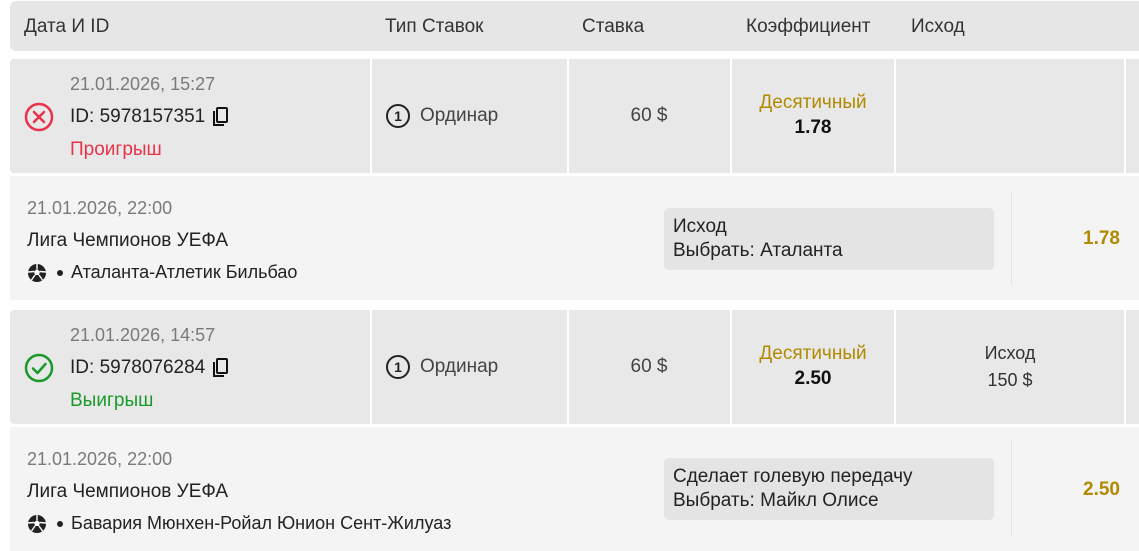  I want to click on selection-pick: Выбрать: Майкл Олисе, so click(776, 500).